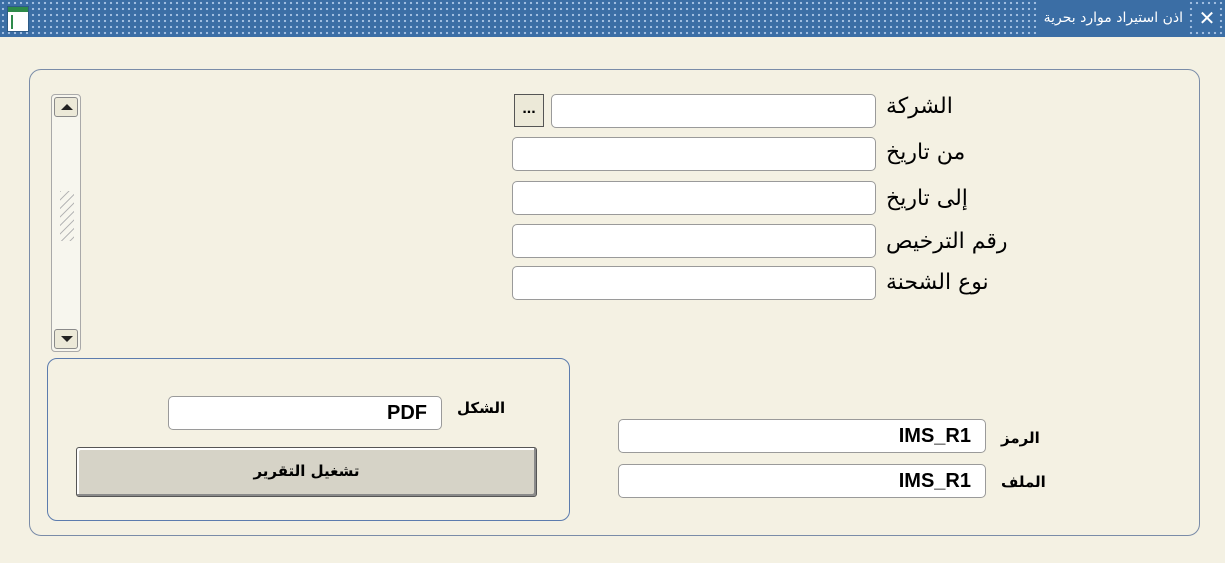 Image resolution: width=1225 pixels, height=563 pixels. I want to click on vertical-scrollbar, so click(66, 223).